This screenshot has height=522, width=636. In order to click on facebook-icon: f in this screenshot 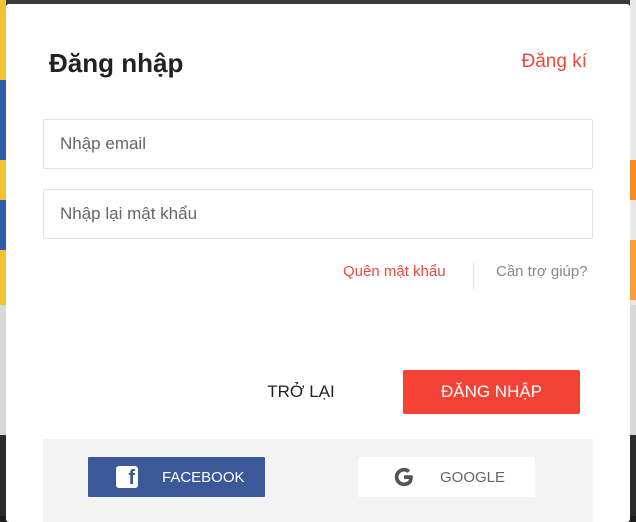, I will do `click(127, 477)`.